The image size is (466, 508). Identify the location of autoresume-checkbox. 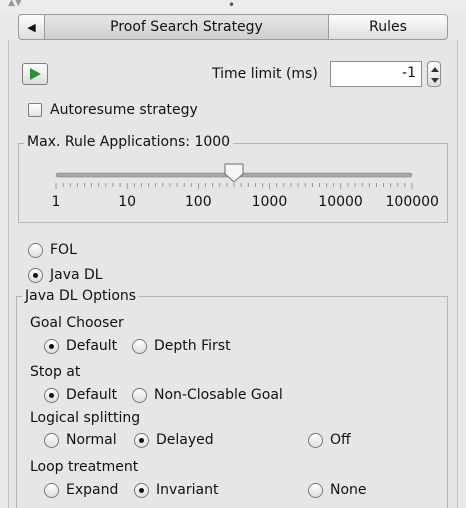
(35, 110).